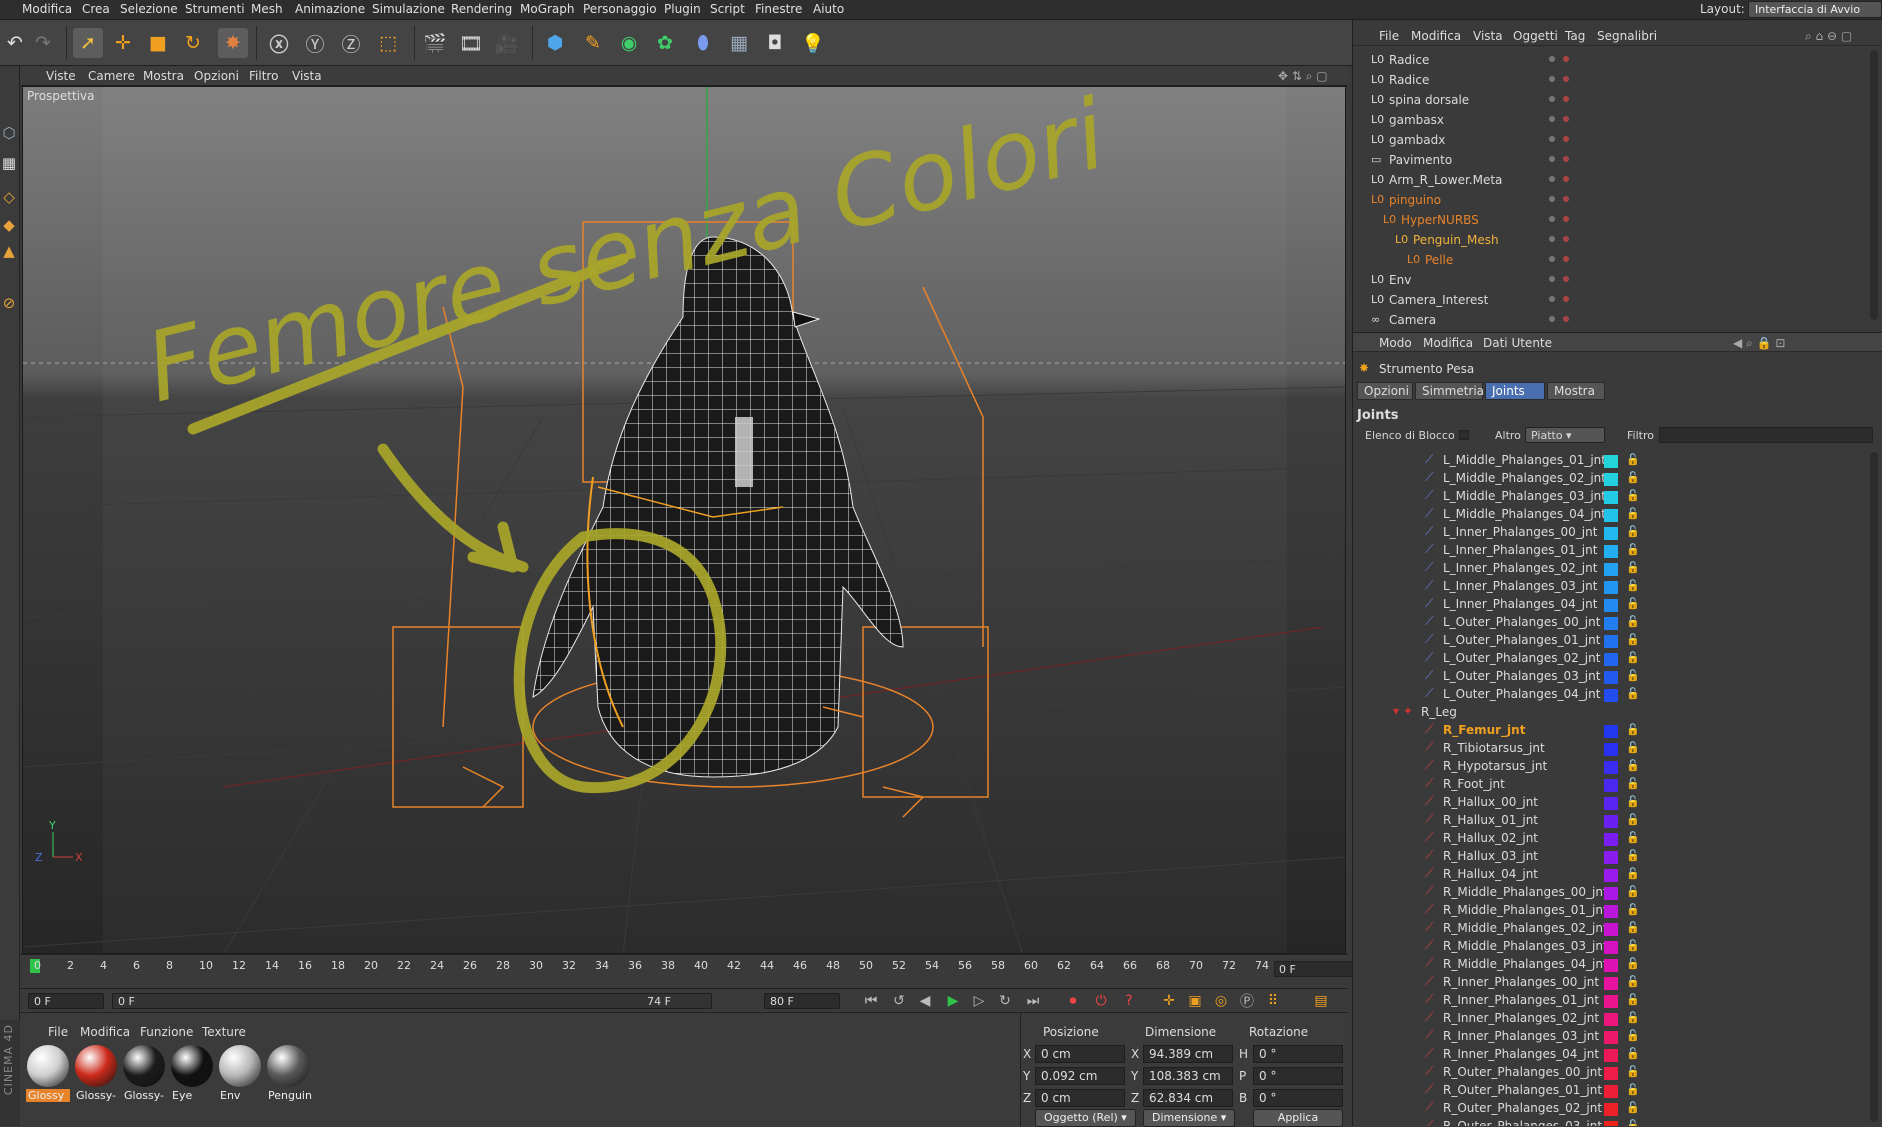  Describe the element at coordinates (1613, 857) in the screenshot. I see `joint-row: ⟋ R_Hallux_03_jnt 🔓` at that location.